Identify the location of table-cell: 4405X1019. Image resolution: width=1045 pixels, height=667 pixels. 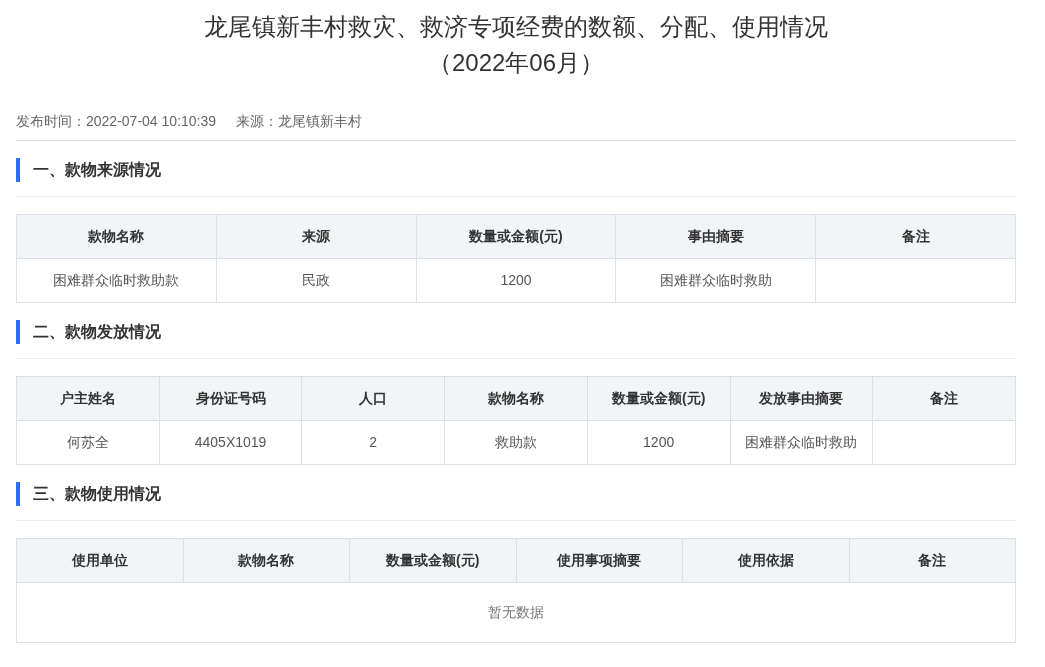
(230, 442).